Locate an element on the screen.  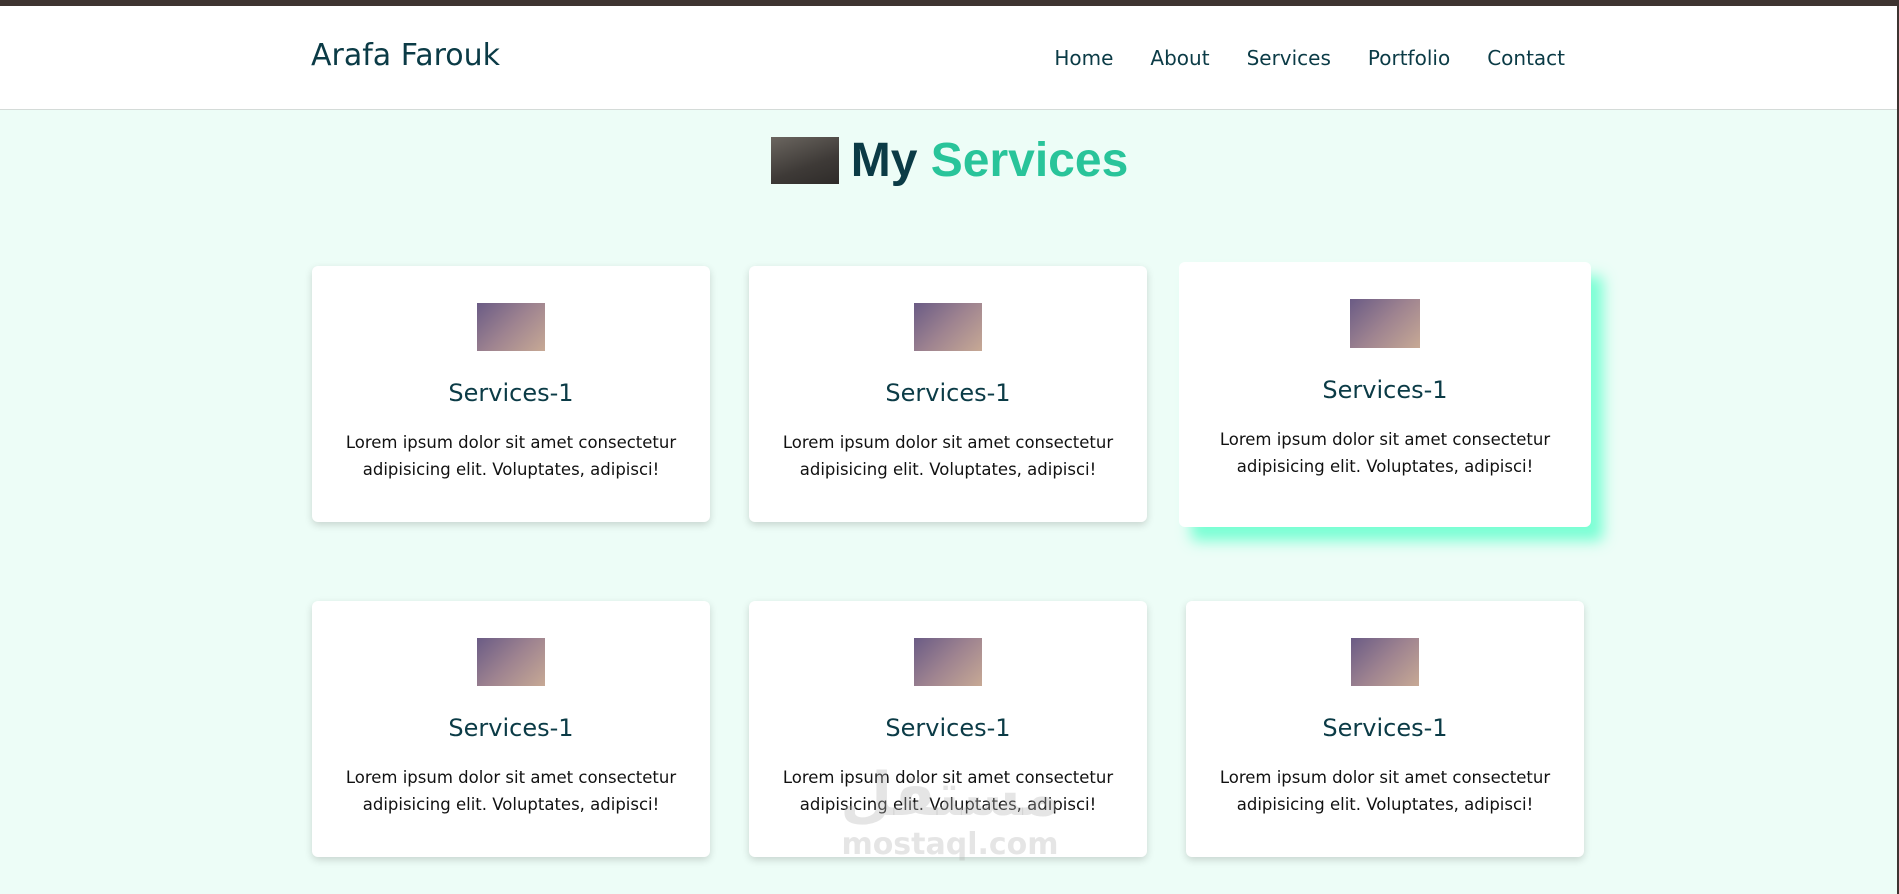
heading-image is located at coordinates (804, 160).